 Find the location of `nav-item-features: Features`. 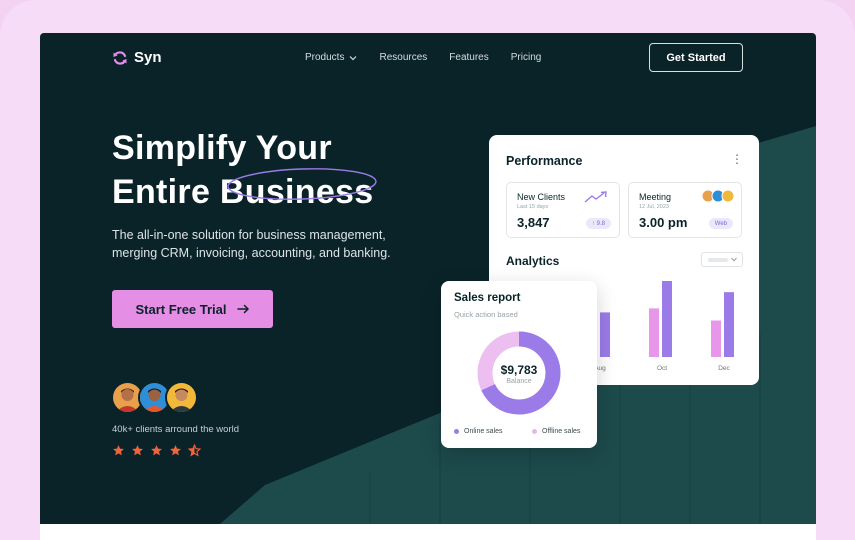

nav-item-features: Features is located at coordinates (468, 57).